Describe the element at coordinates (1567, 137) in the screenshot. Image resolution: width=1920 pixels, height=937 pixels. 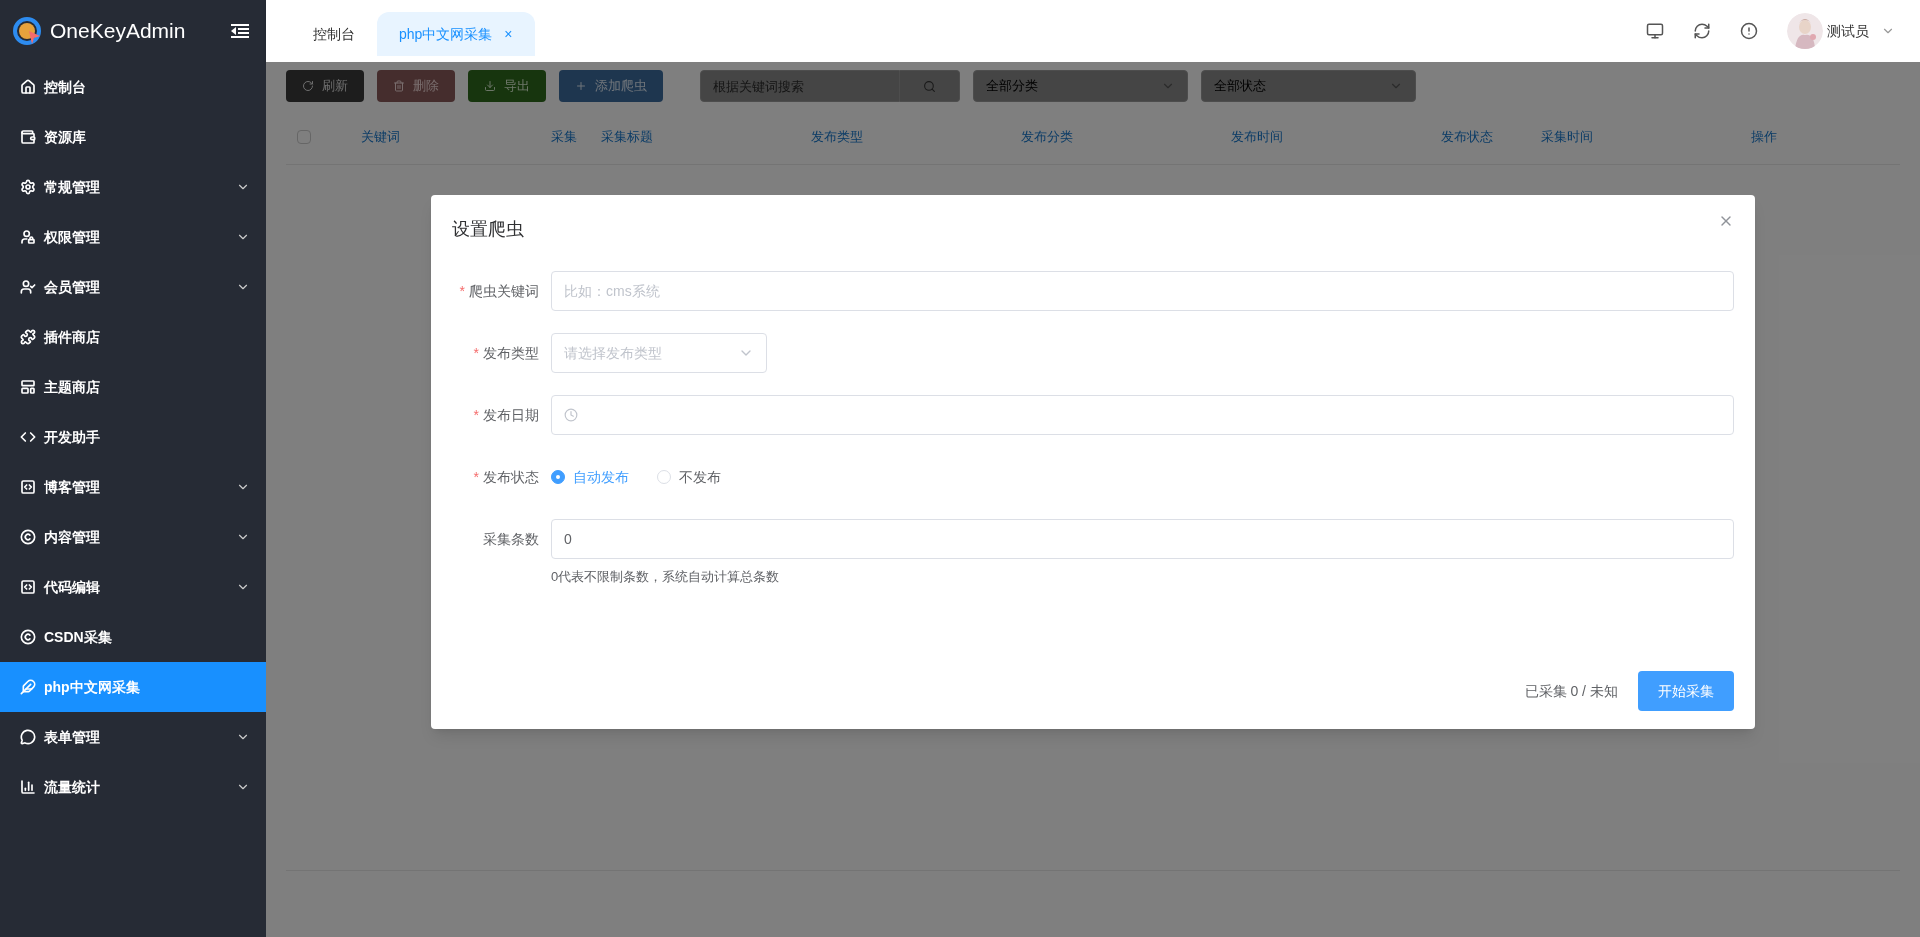
I see `column-header: 采集时间` at that location.